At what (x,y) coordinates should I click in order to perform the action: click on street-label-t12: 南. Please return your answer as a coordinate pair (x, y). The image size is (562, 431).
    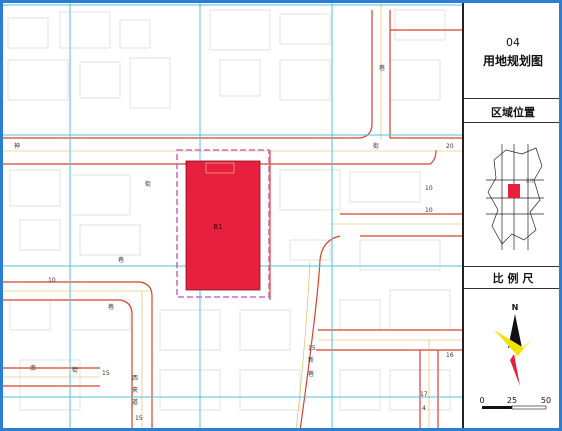
    Looking at the image, I should click on (33, 368).